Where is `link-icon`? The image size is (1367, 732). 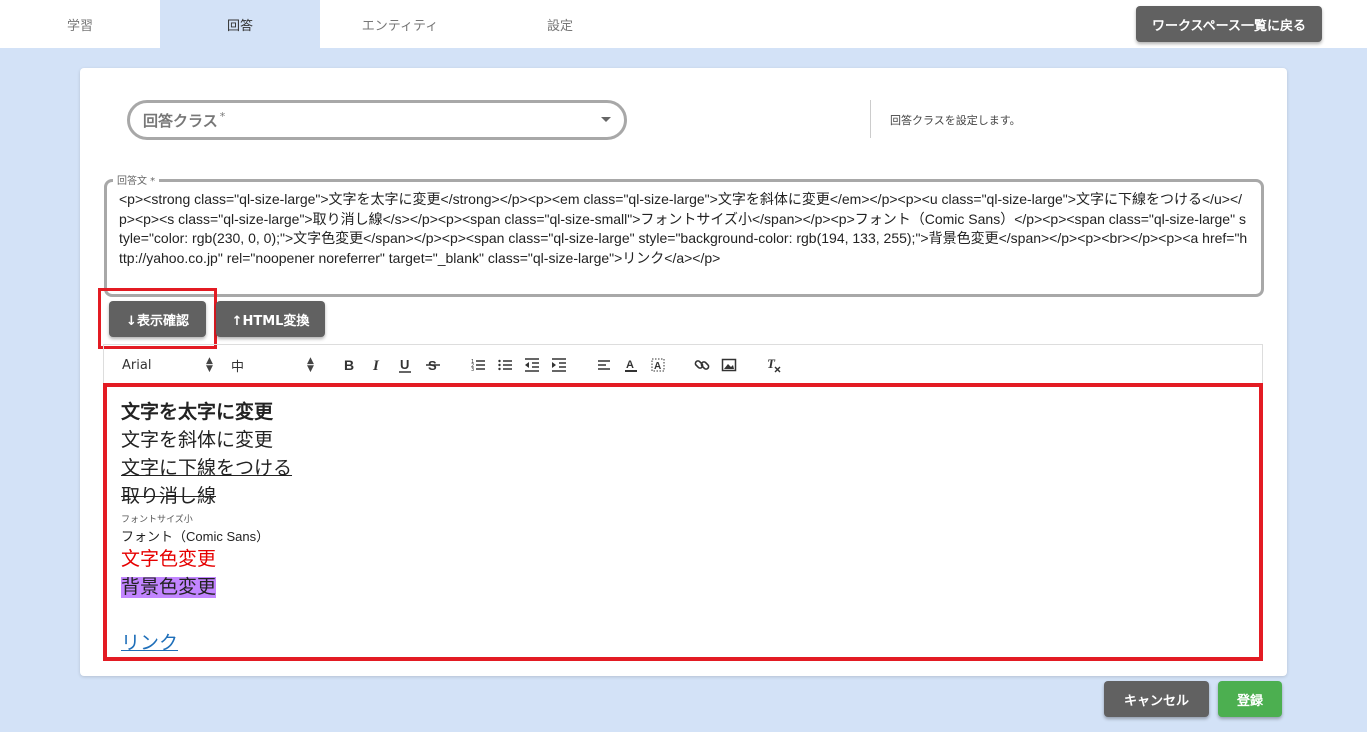 link-icon is located at coordinates (702, 365).